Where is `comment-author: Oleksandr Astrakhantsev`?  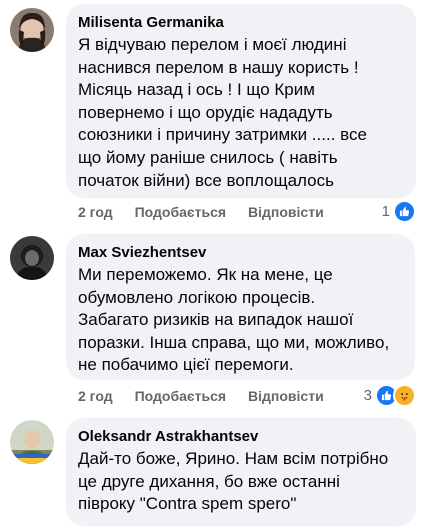 comment-author: Oleksandr Astrakhantsev is located at coordinates (240, 436).